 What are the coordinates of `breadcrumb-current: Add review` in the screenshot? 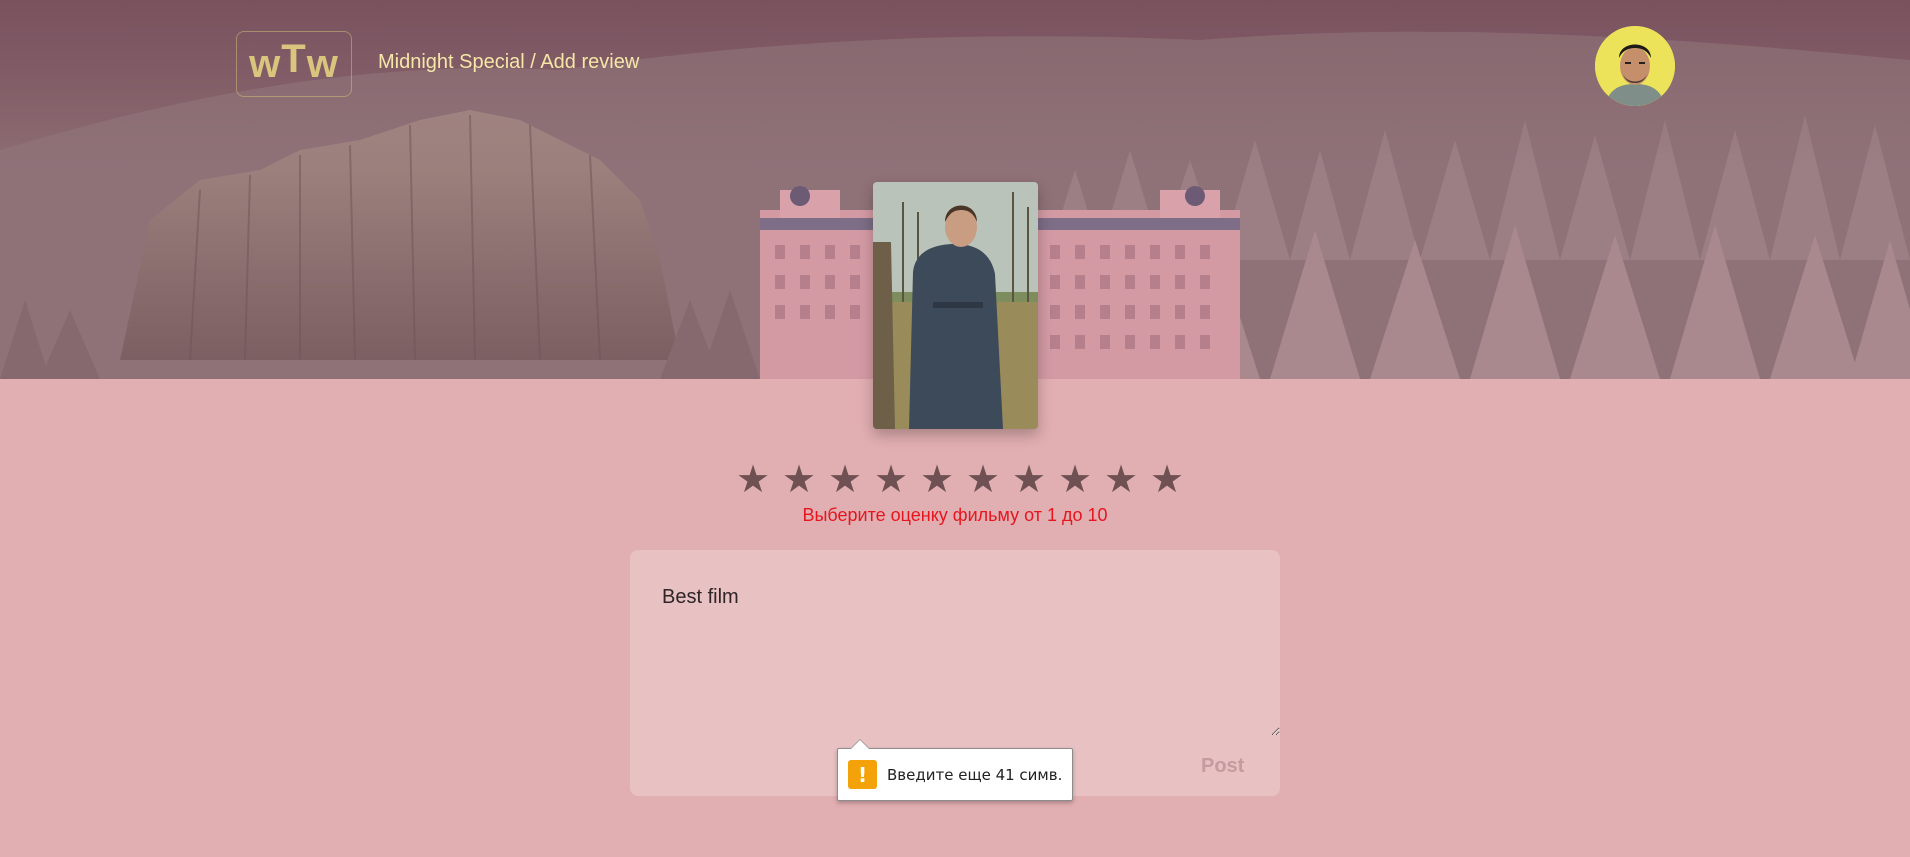 It's located at (590, 62).